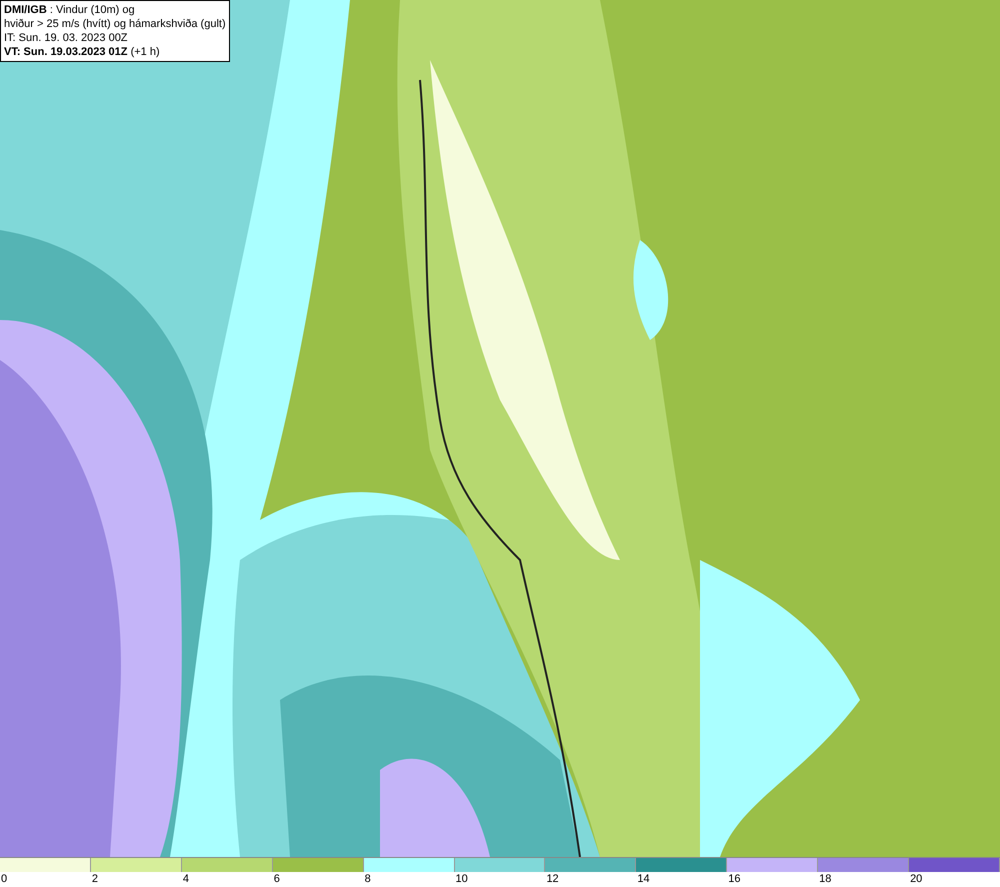 The height and width of the screenshot is (887, 1000). What do you see at coordinates (82, 52) in the screenshot?
I see `title-line: VT: Sun. 19.03.2023 01Z (+1 h)` at bounding box center [82, 52].